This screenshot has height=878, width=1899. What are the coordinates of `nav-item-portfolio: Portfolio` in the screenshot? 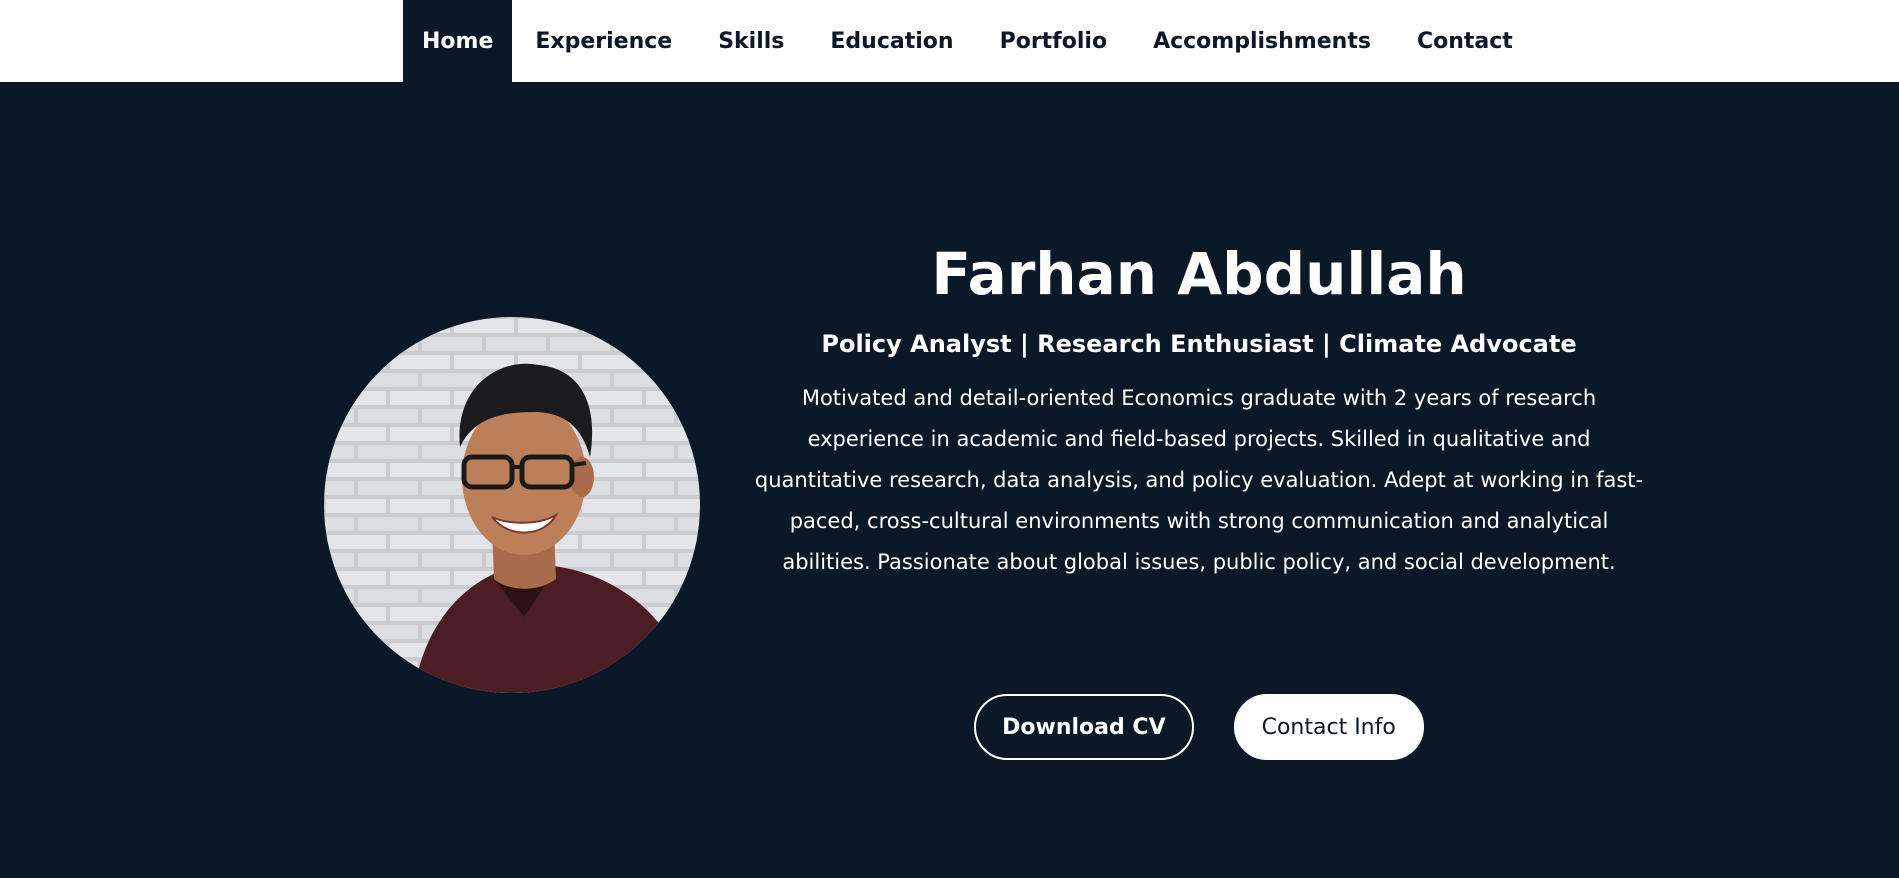 It's located at (1054, 41).